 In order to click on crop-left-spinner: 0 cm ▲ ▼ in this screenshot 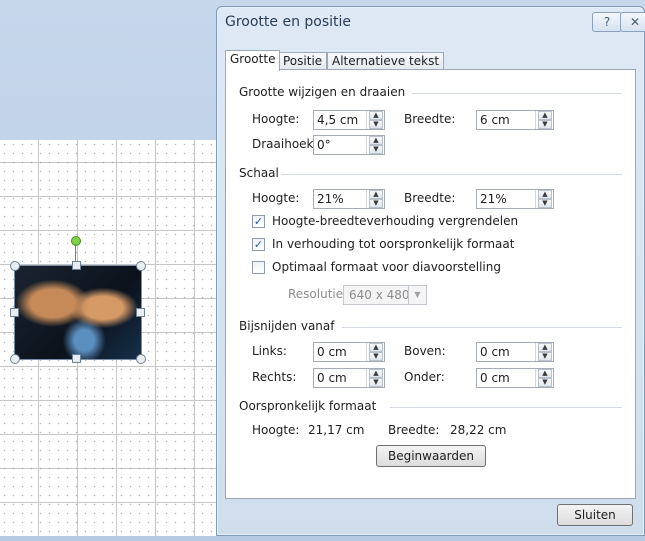, I will do `click(349, 352)`.